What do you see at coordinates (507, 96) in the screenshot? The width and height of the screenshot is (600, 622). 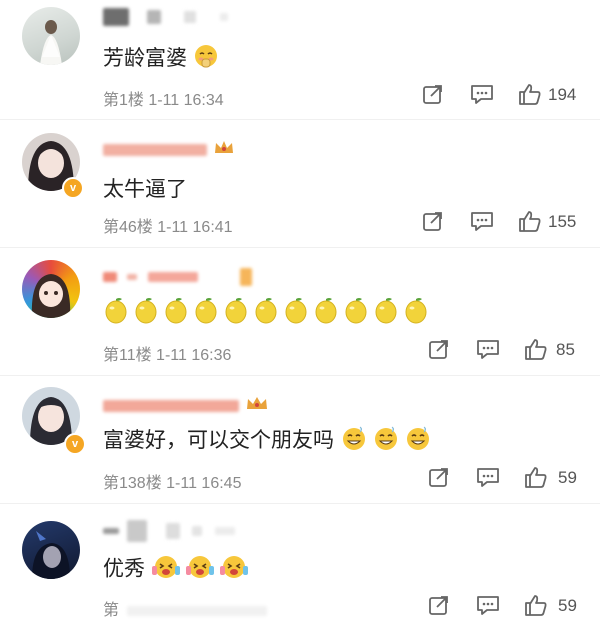 I see `comment-actions: 194` at bounding box center [507, 96].